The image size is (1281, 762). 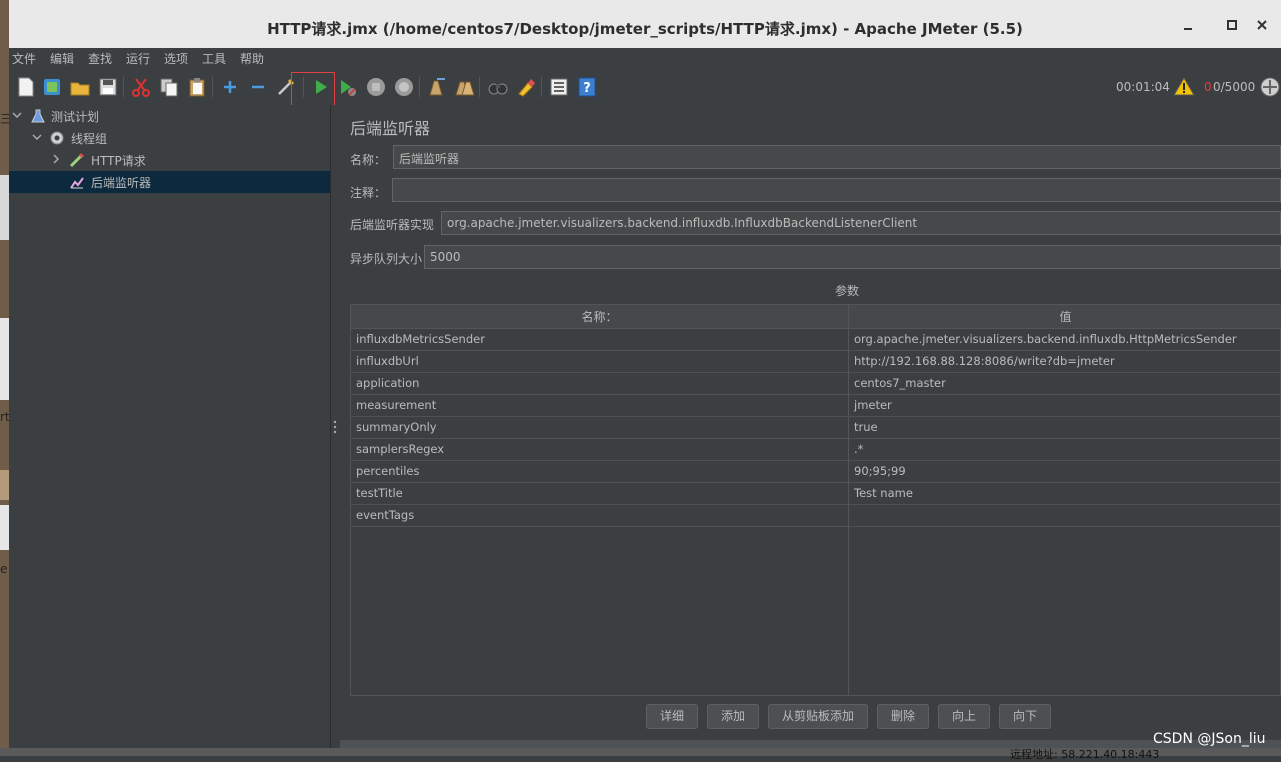 I want to click on function-helper-icon, so click(x=559, y=87).